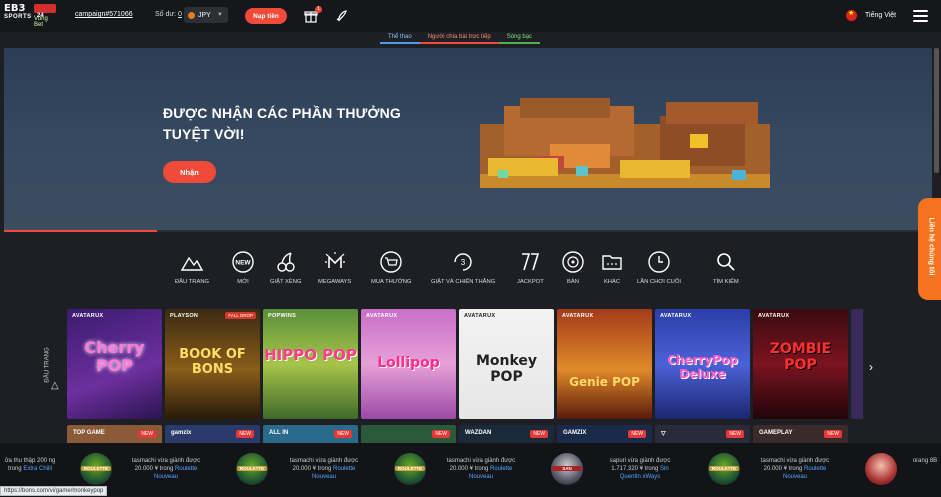 The image size is (941, 497). Describe the element at coordinates (114, 356) in the screenshot. I see `game-title: Cherry POP` at that location.